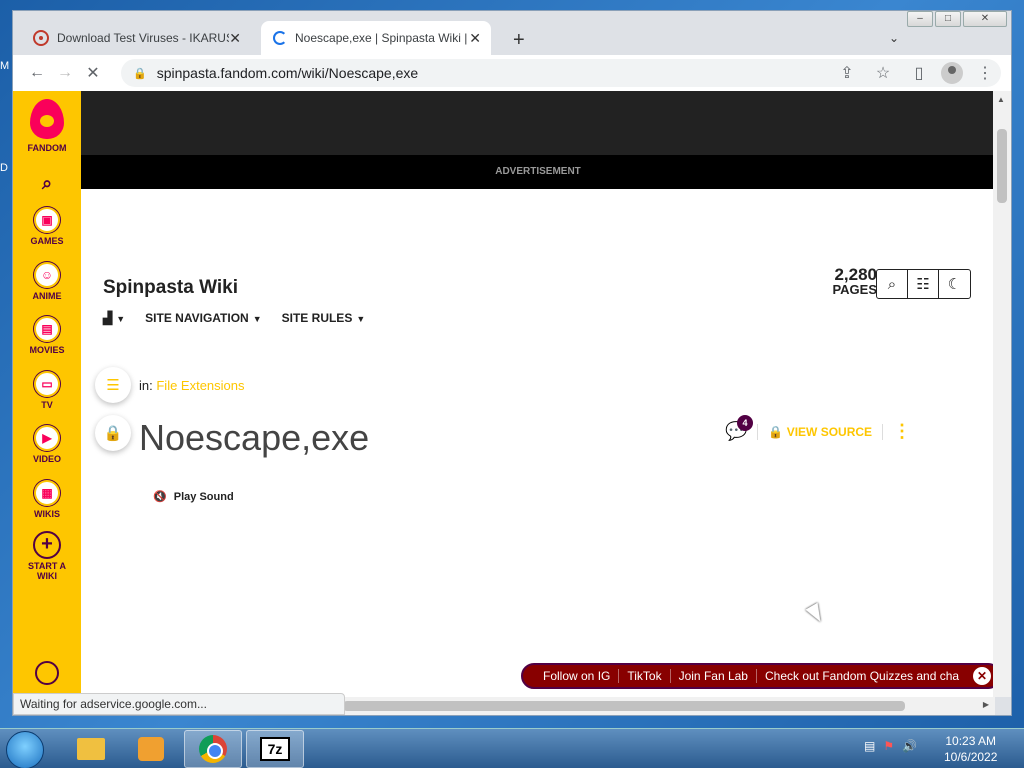 Image resolution: width=1024 pixels, height=768 pixels. Describe the element at coordinates (829, 431) in the screenshot. I see `view-source-label: VIEW SOURCE` at that location.